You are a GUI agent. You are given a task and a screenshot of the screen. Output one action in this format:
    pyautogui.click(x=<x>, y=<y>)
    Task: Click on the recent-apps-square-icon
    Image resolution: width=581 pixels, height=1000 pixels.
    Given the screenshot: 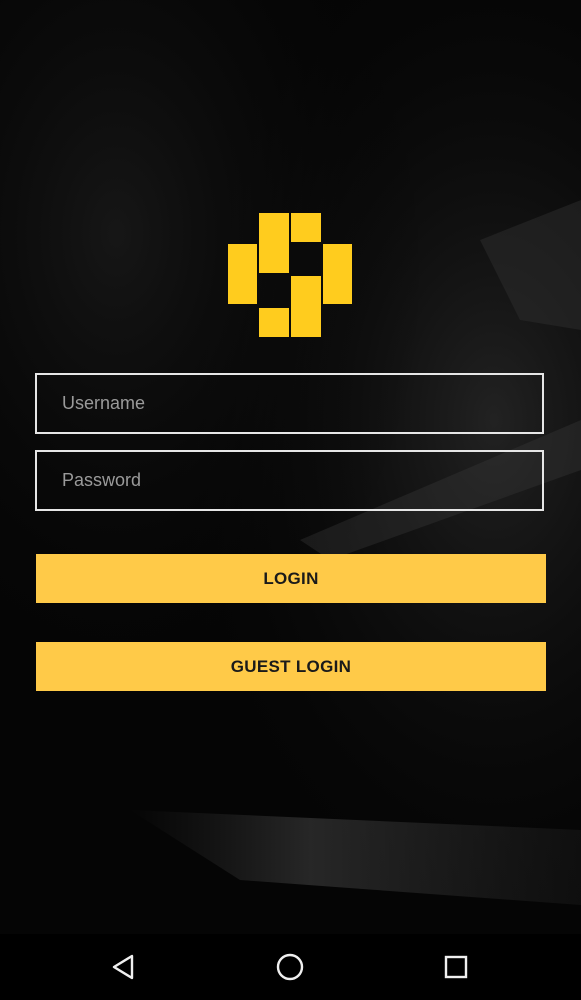 What is the action you would take?
    pyautogui.click(x=456, y=967)
    